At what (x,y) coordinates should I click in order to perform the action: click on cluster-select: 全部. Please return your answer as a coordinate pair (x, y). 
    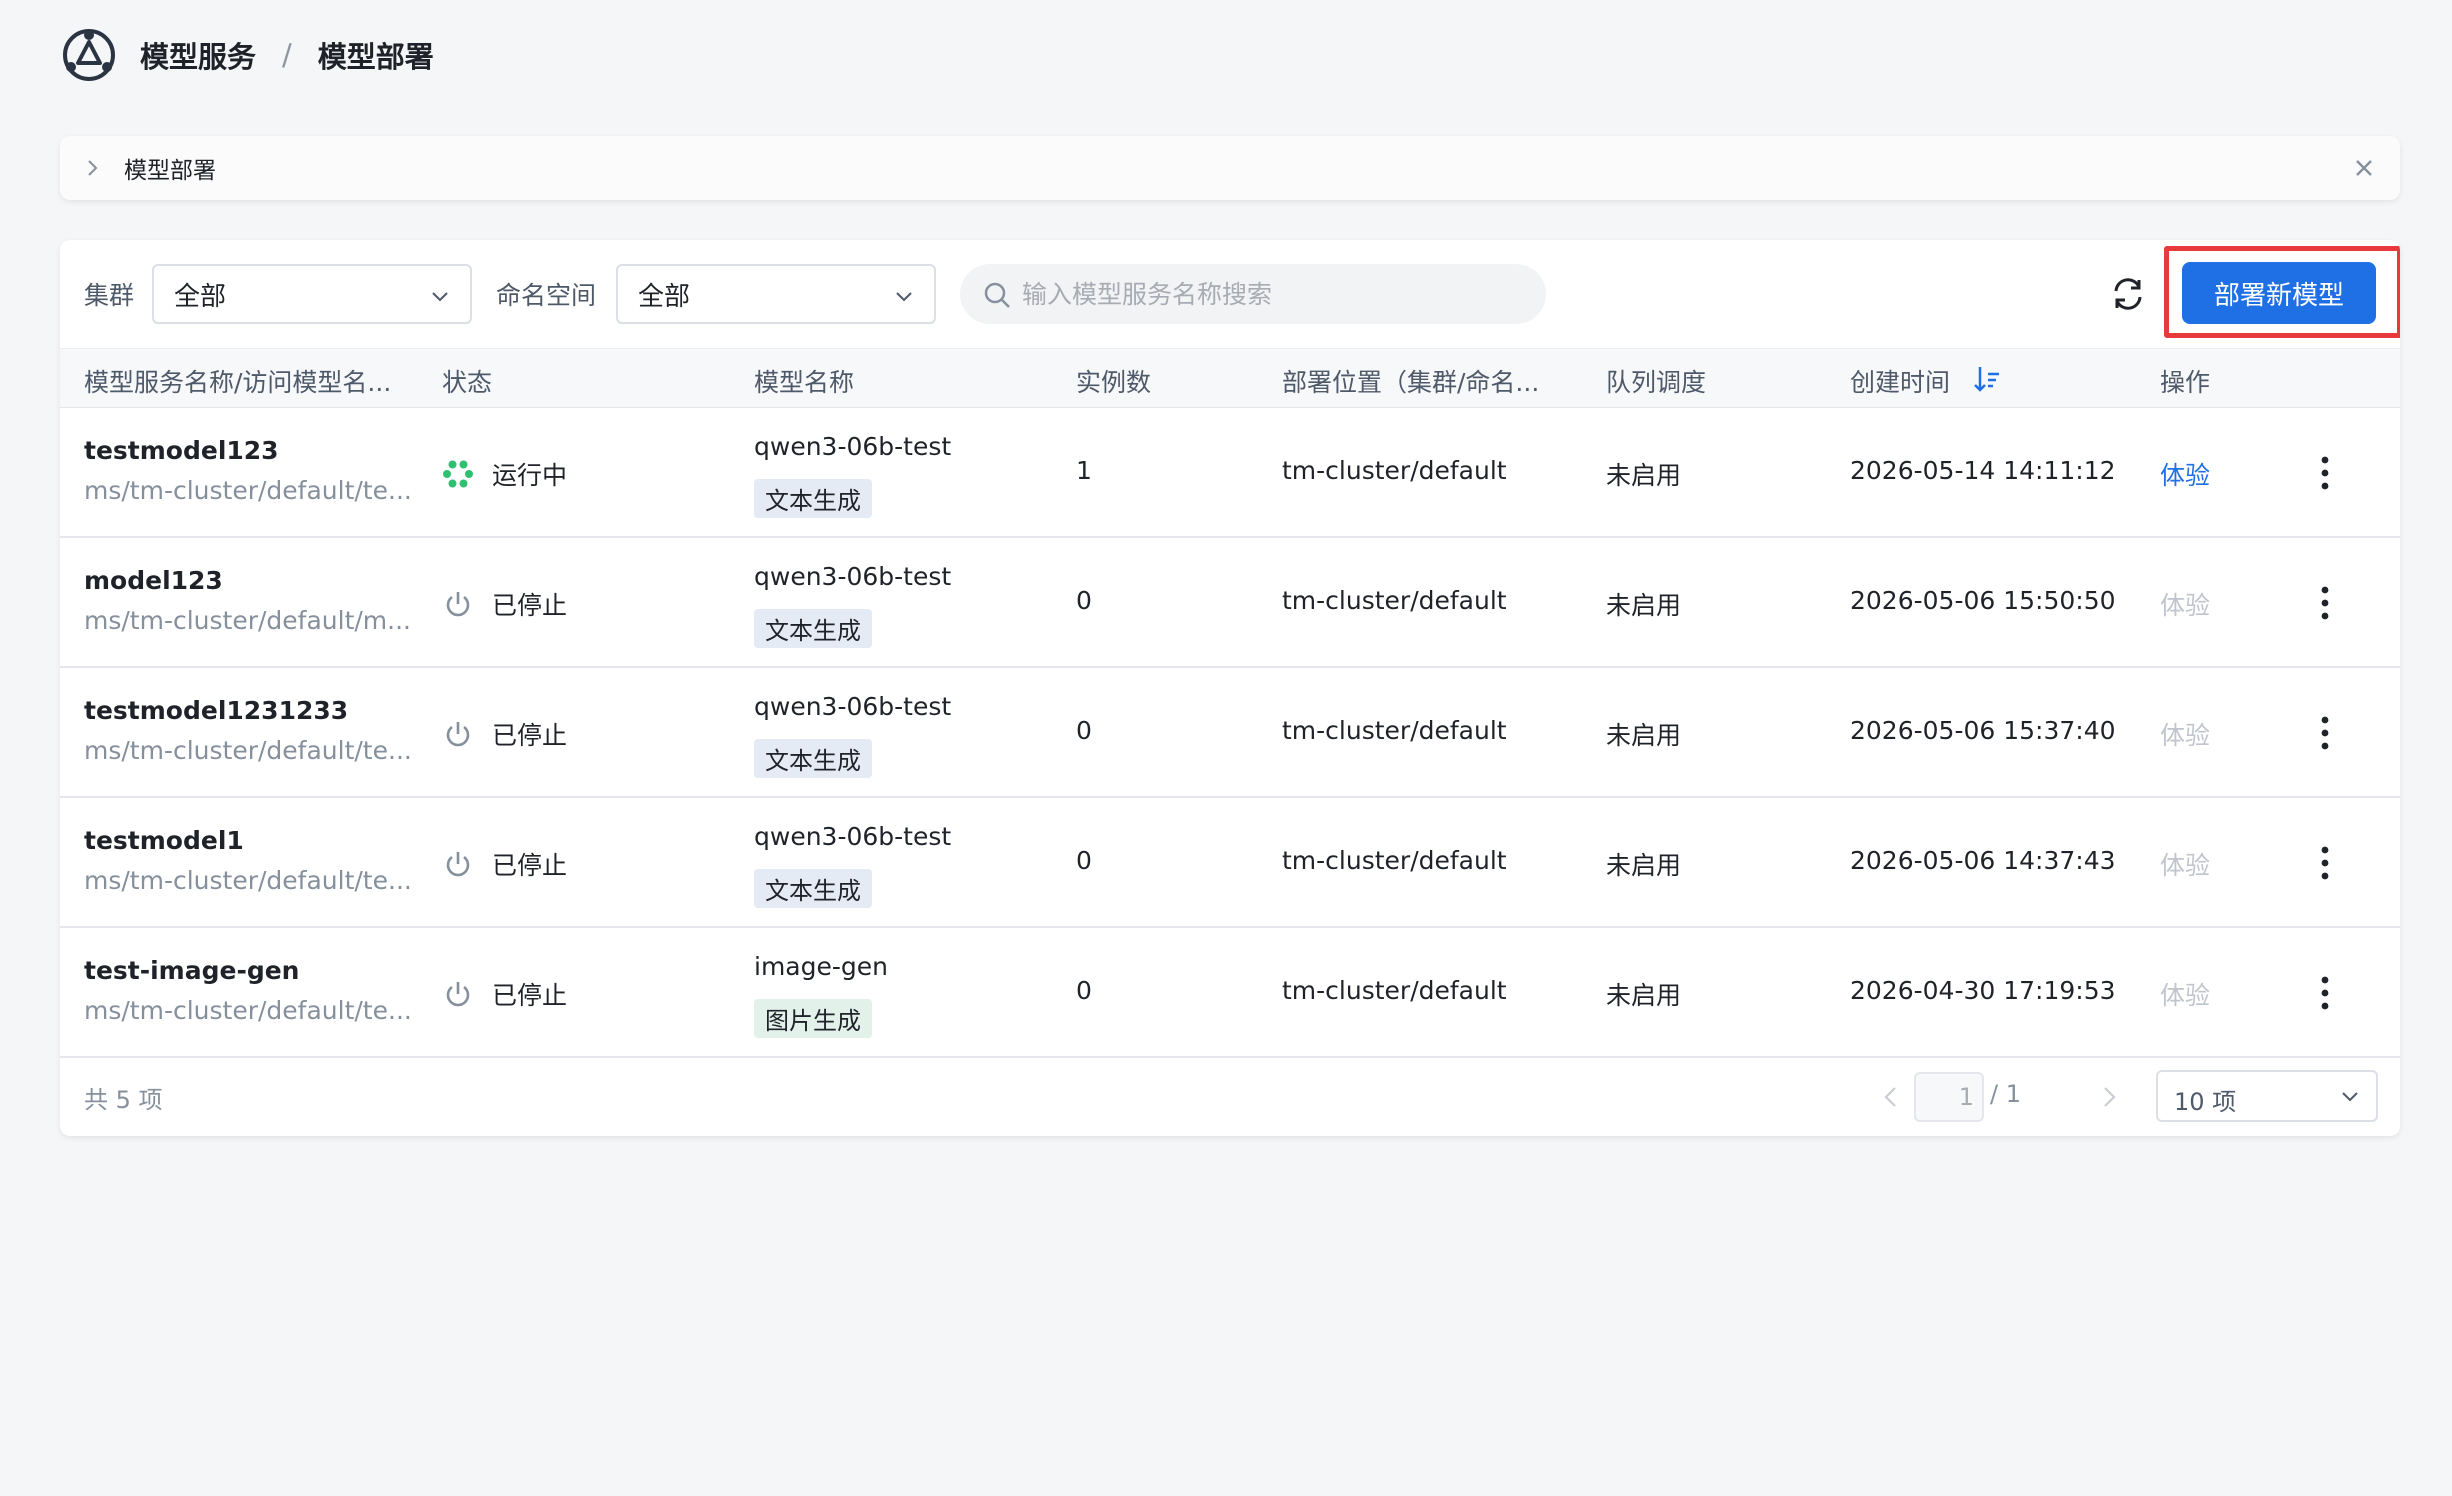
    Looking at the image, I should click on (312, 294).